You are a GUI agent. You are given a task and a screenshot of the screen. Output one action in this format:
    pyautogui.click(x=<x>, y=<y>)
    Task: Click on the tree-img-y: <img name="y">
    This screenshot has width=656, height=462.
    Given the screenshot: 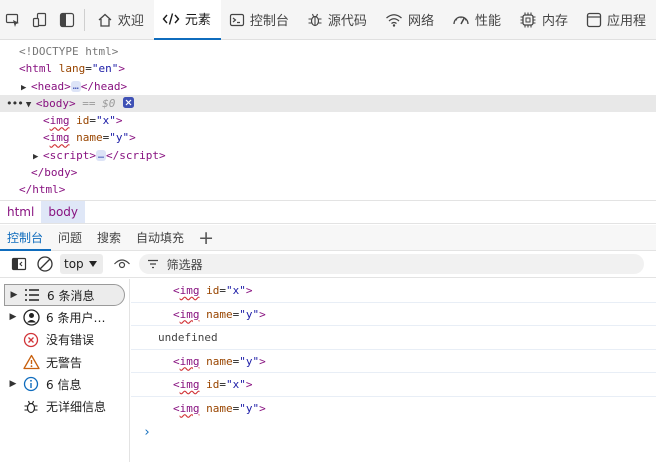 What is the action you would take?
    pyautogui.click(x=328, y=137)
    